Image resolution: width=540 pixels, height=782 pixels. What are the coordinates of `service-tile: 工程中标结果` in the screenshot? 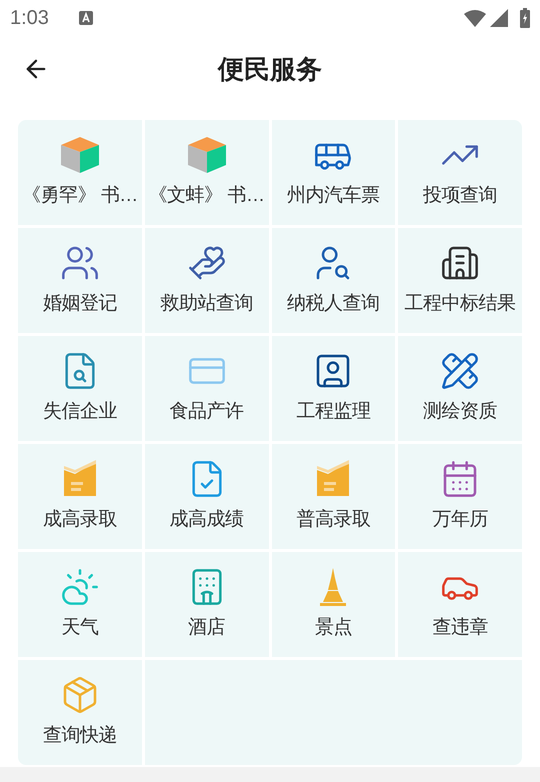 It's located at (460, 280).